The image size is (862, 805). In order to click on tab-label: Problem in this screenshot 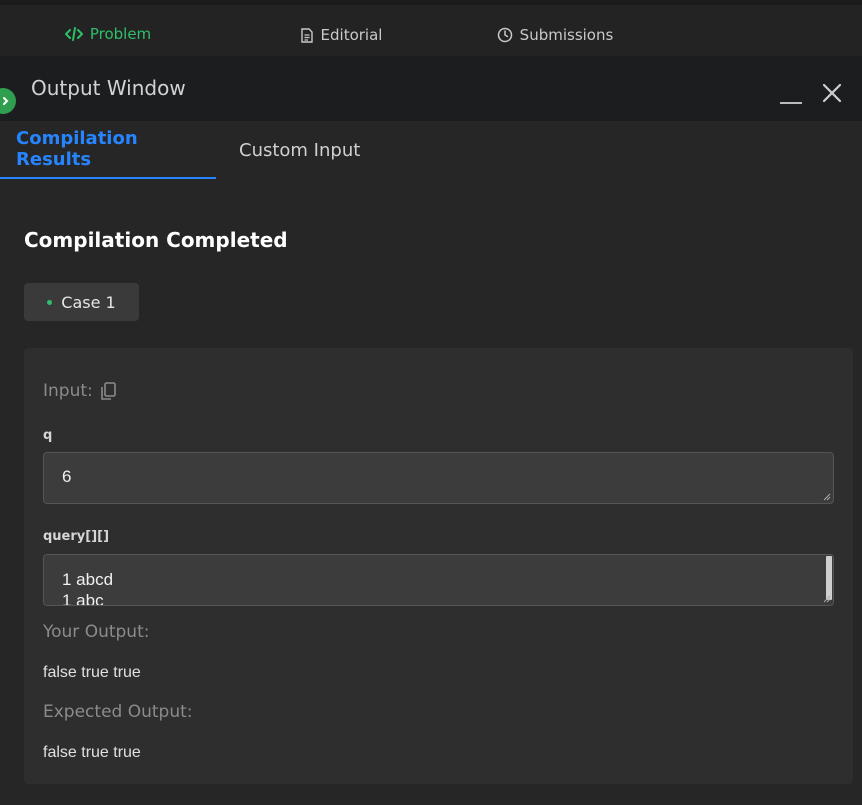, I will do `click(120, 34)`.